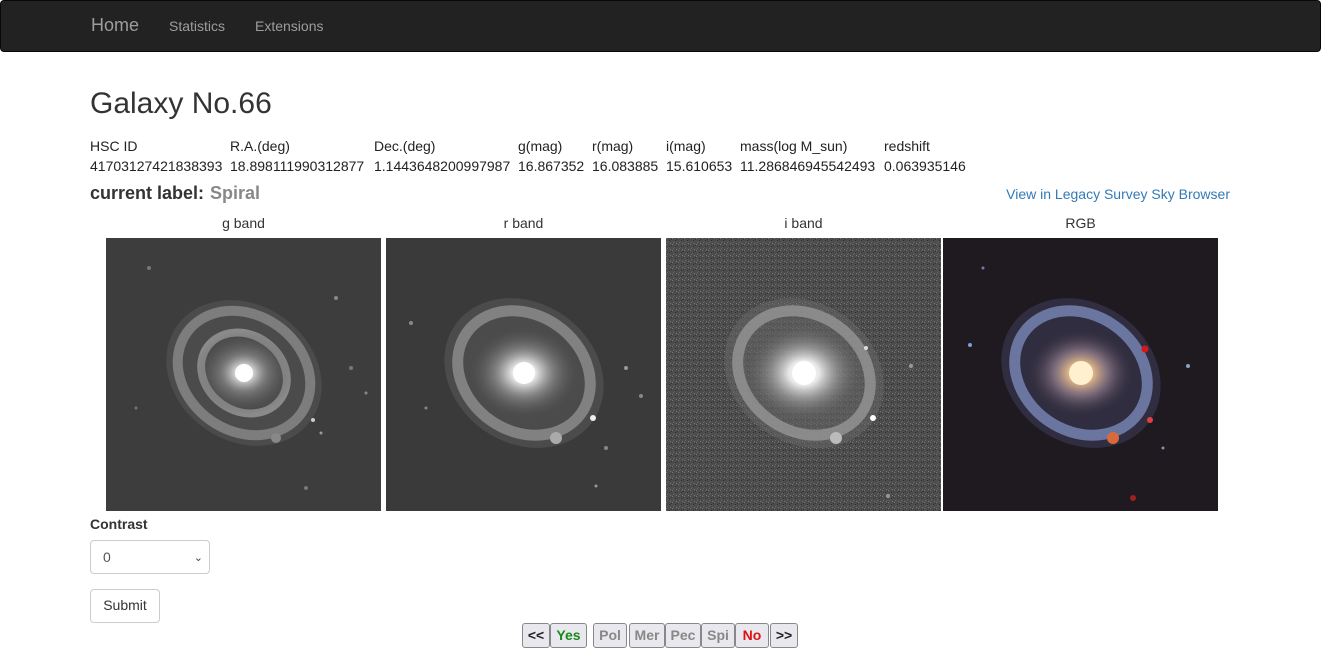  Describe the element at coordinates (784, 635) in the screenshot. I see `next-button: >>` at that location.